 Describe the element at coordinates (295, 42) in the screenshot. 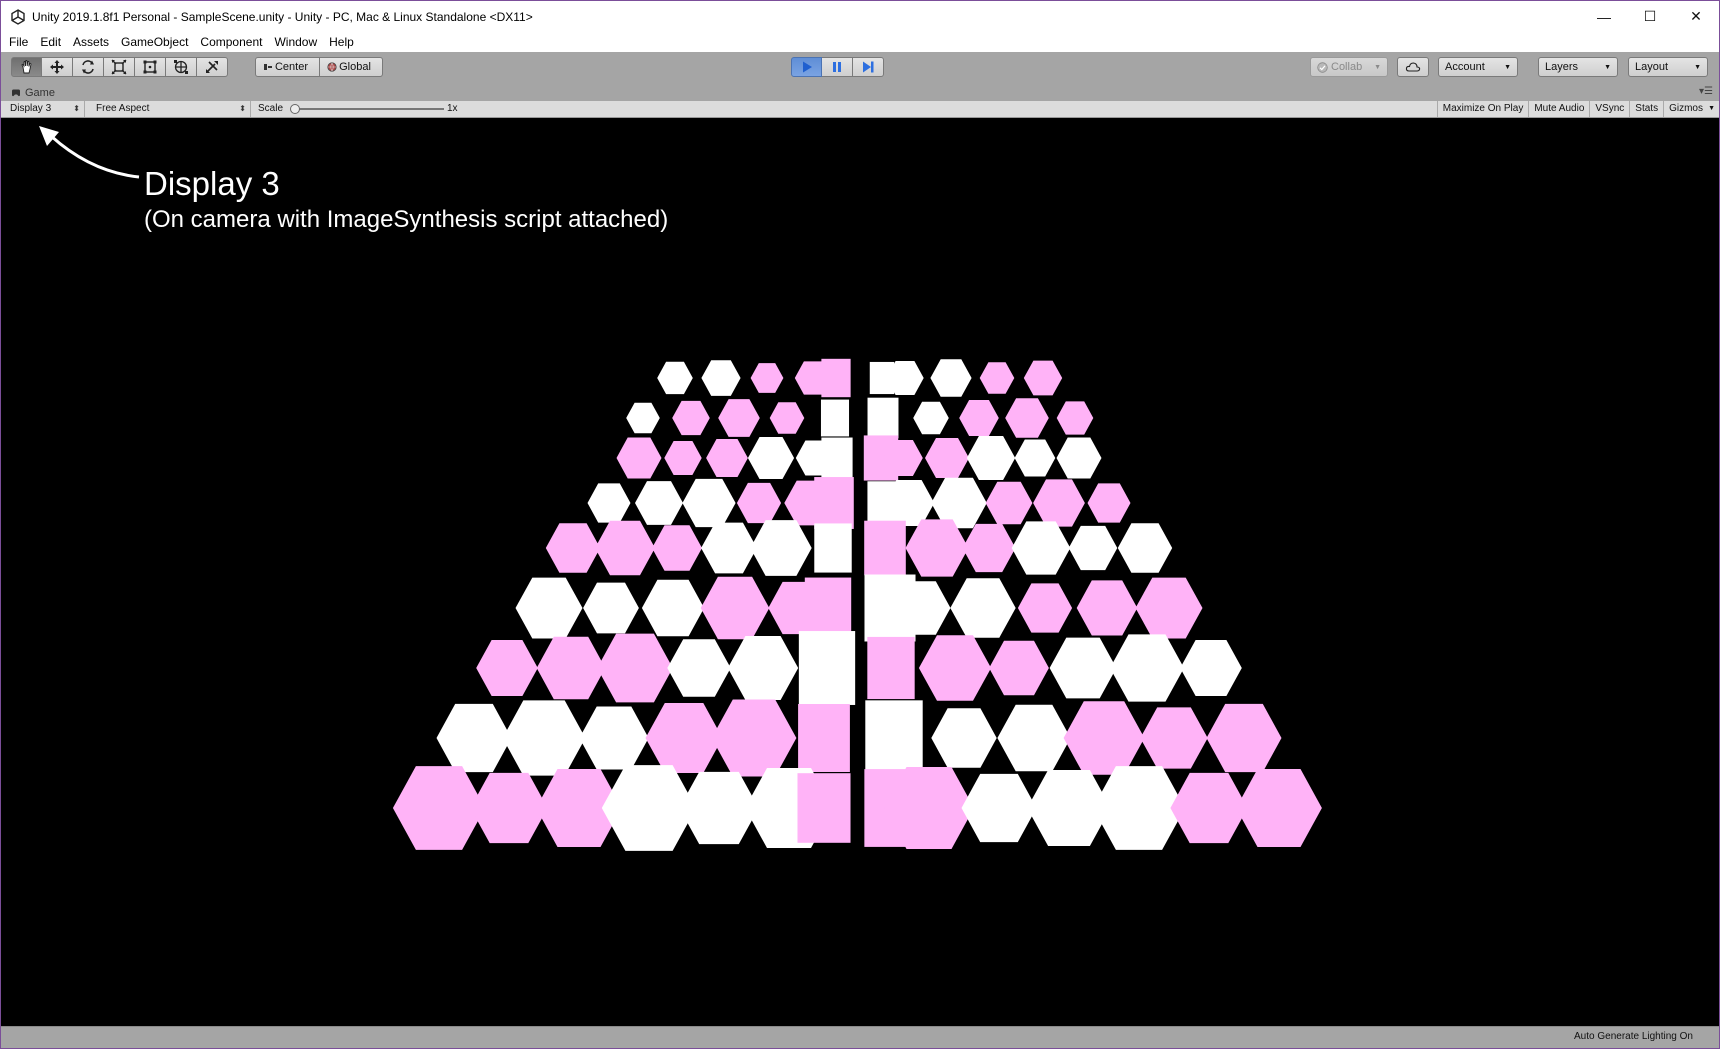

I see `menu-window: Window` at that location.